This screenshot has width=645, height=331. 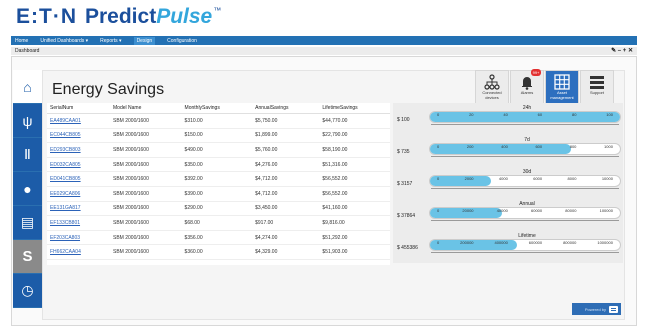 What do you see at coordinates (65, 252) in the screenshot?
I see `serial-link: FH662CAA04` at bounding box center [65, 252].